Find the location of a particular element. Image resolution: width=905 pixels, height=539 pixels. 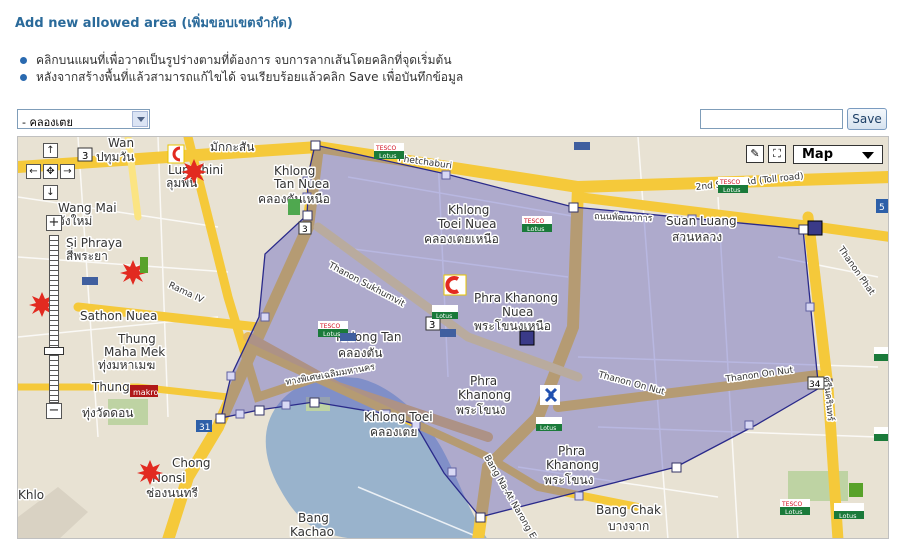

map-label: Wan is located at coordinates (121, 143).